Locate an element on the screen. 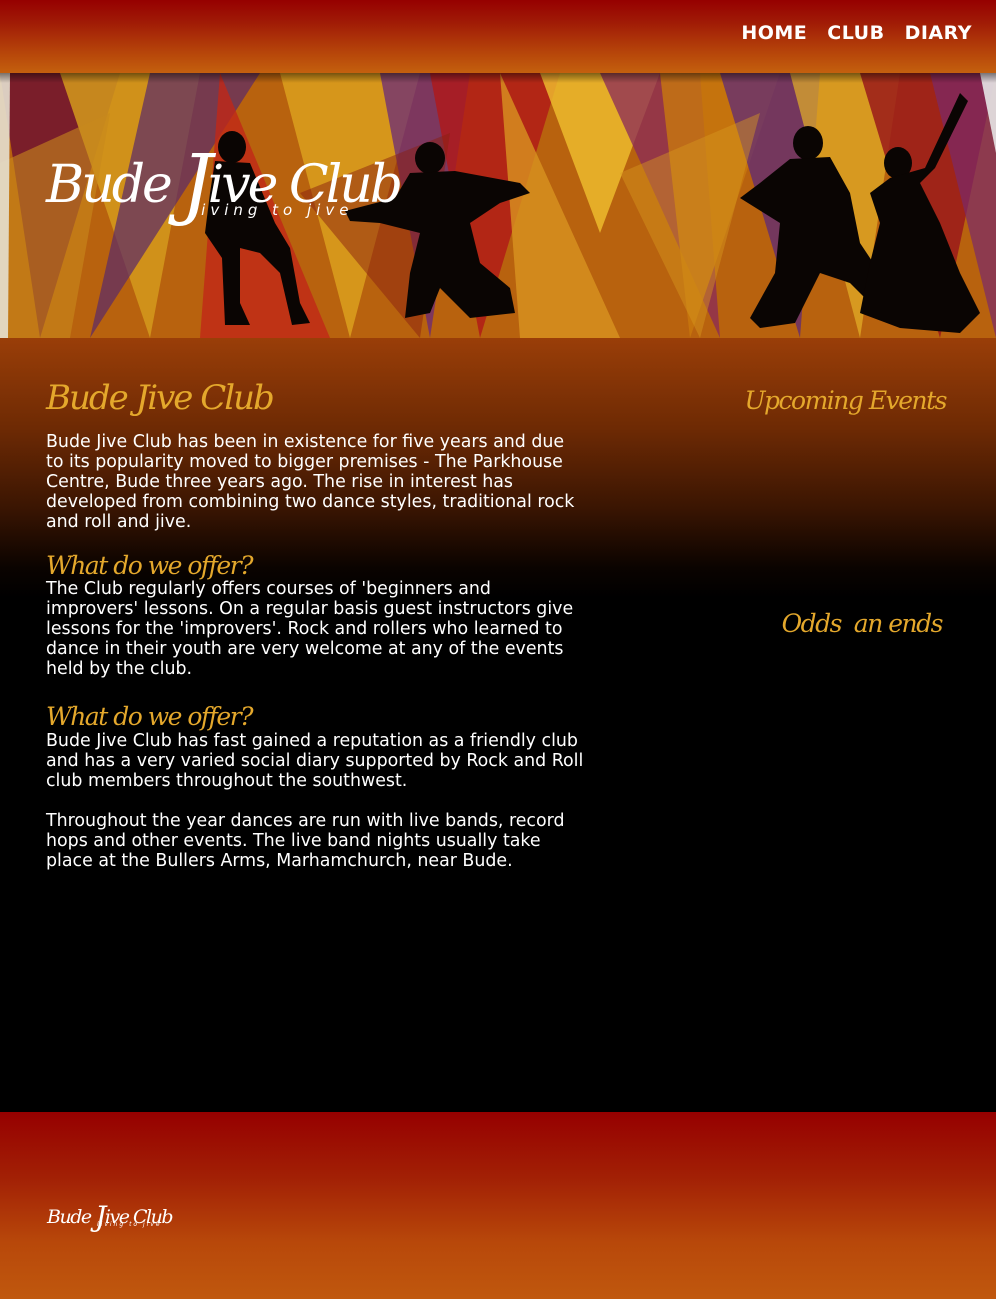  footer-logo-tagline: living to jive is located at coordinates (129, 1224).